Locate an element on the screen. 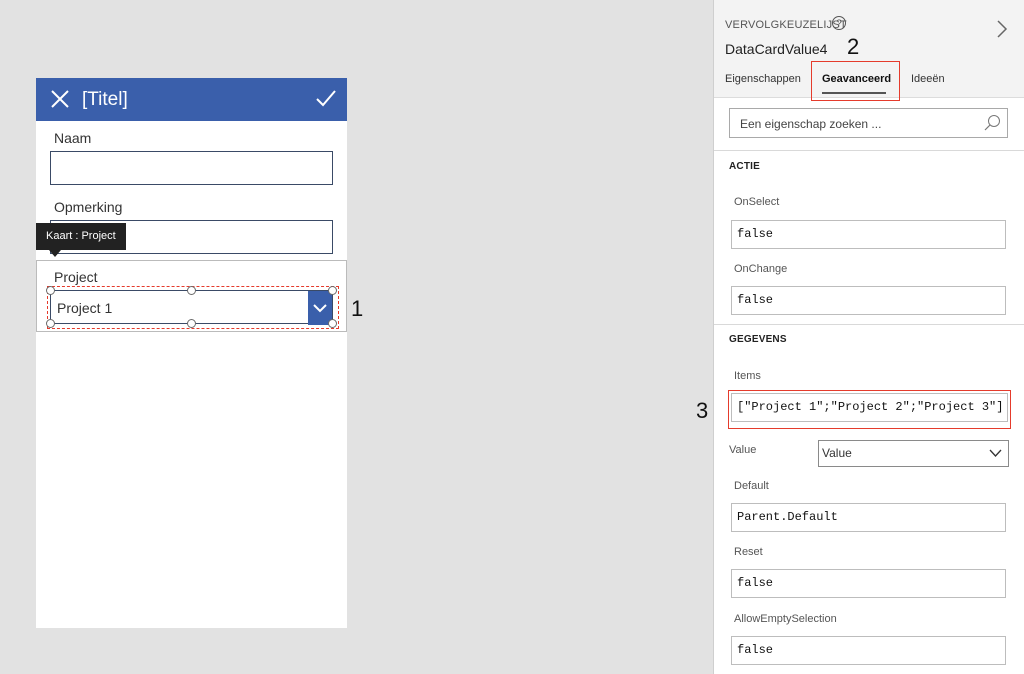 This screenshot has width=1024, height=674. default-input: Parent.Default is located at coordinates (868, 517).